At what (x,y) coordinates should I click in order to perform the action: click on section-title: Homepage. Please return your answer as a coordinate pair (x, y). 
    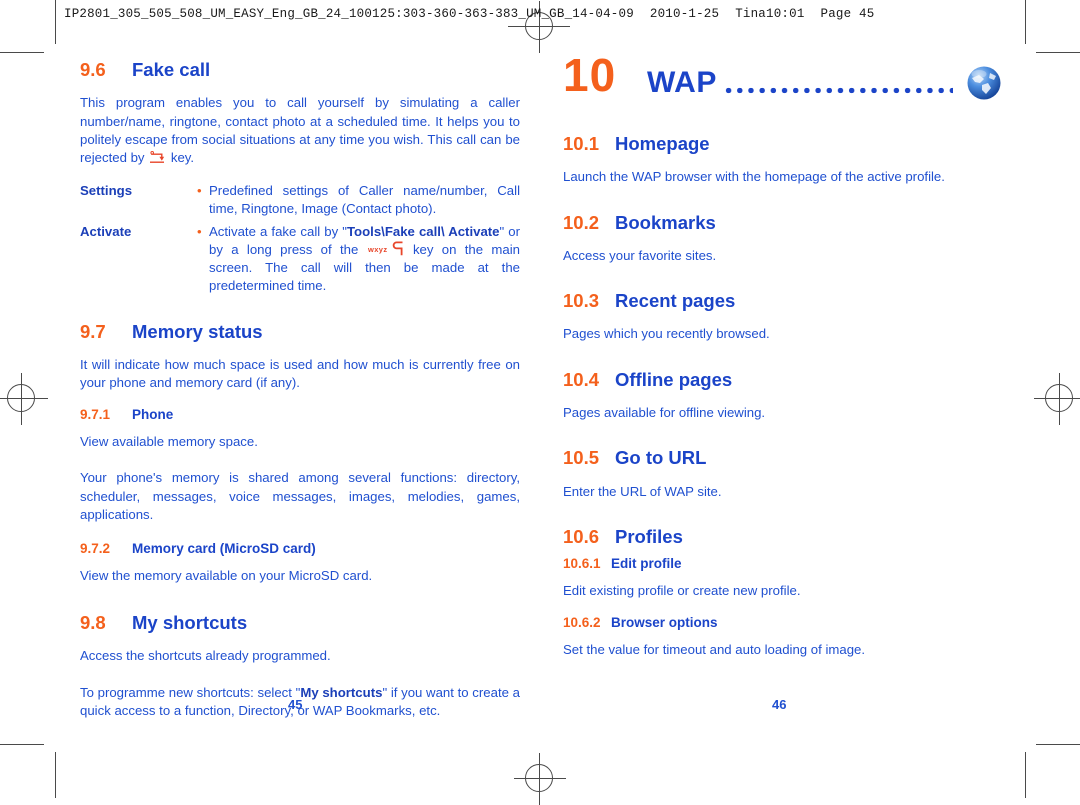
    Looking at the image, I should click on (662, 143).